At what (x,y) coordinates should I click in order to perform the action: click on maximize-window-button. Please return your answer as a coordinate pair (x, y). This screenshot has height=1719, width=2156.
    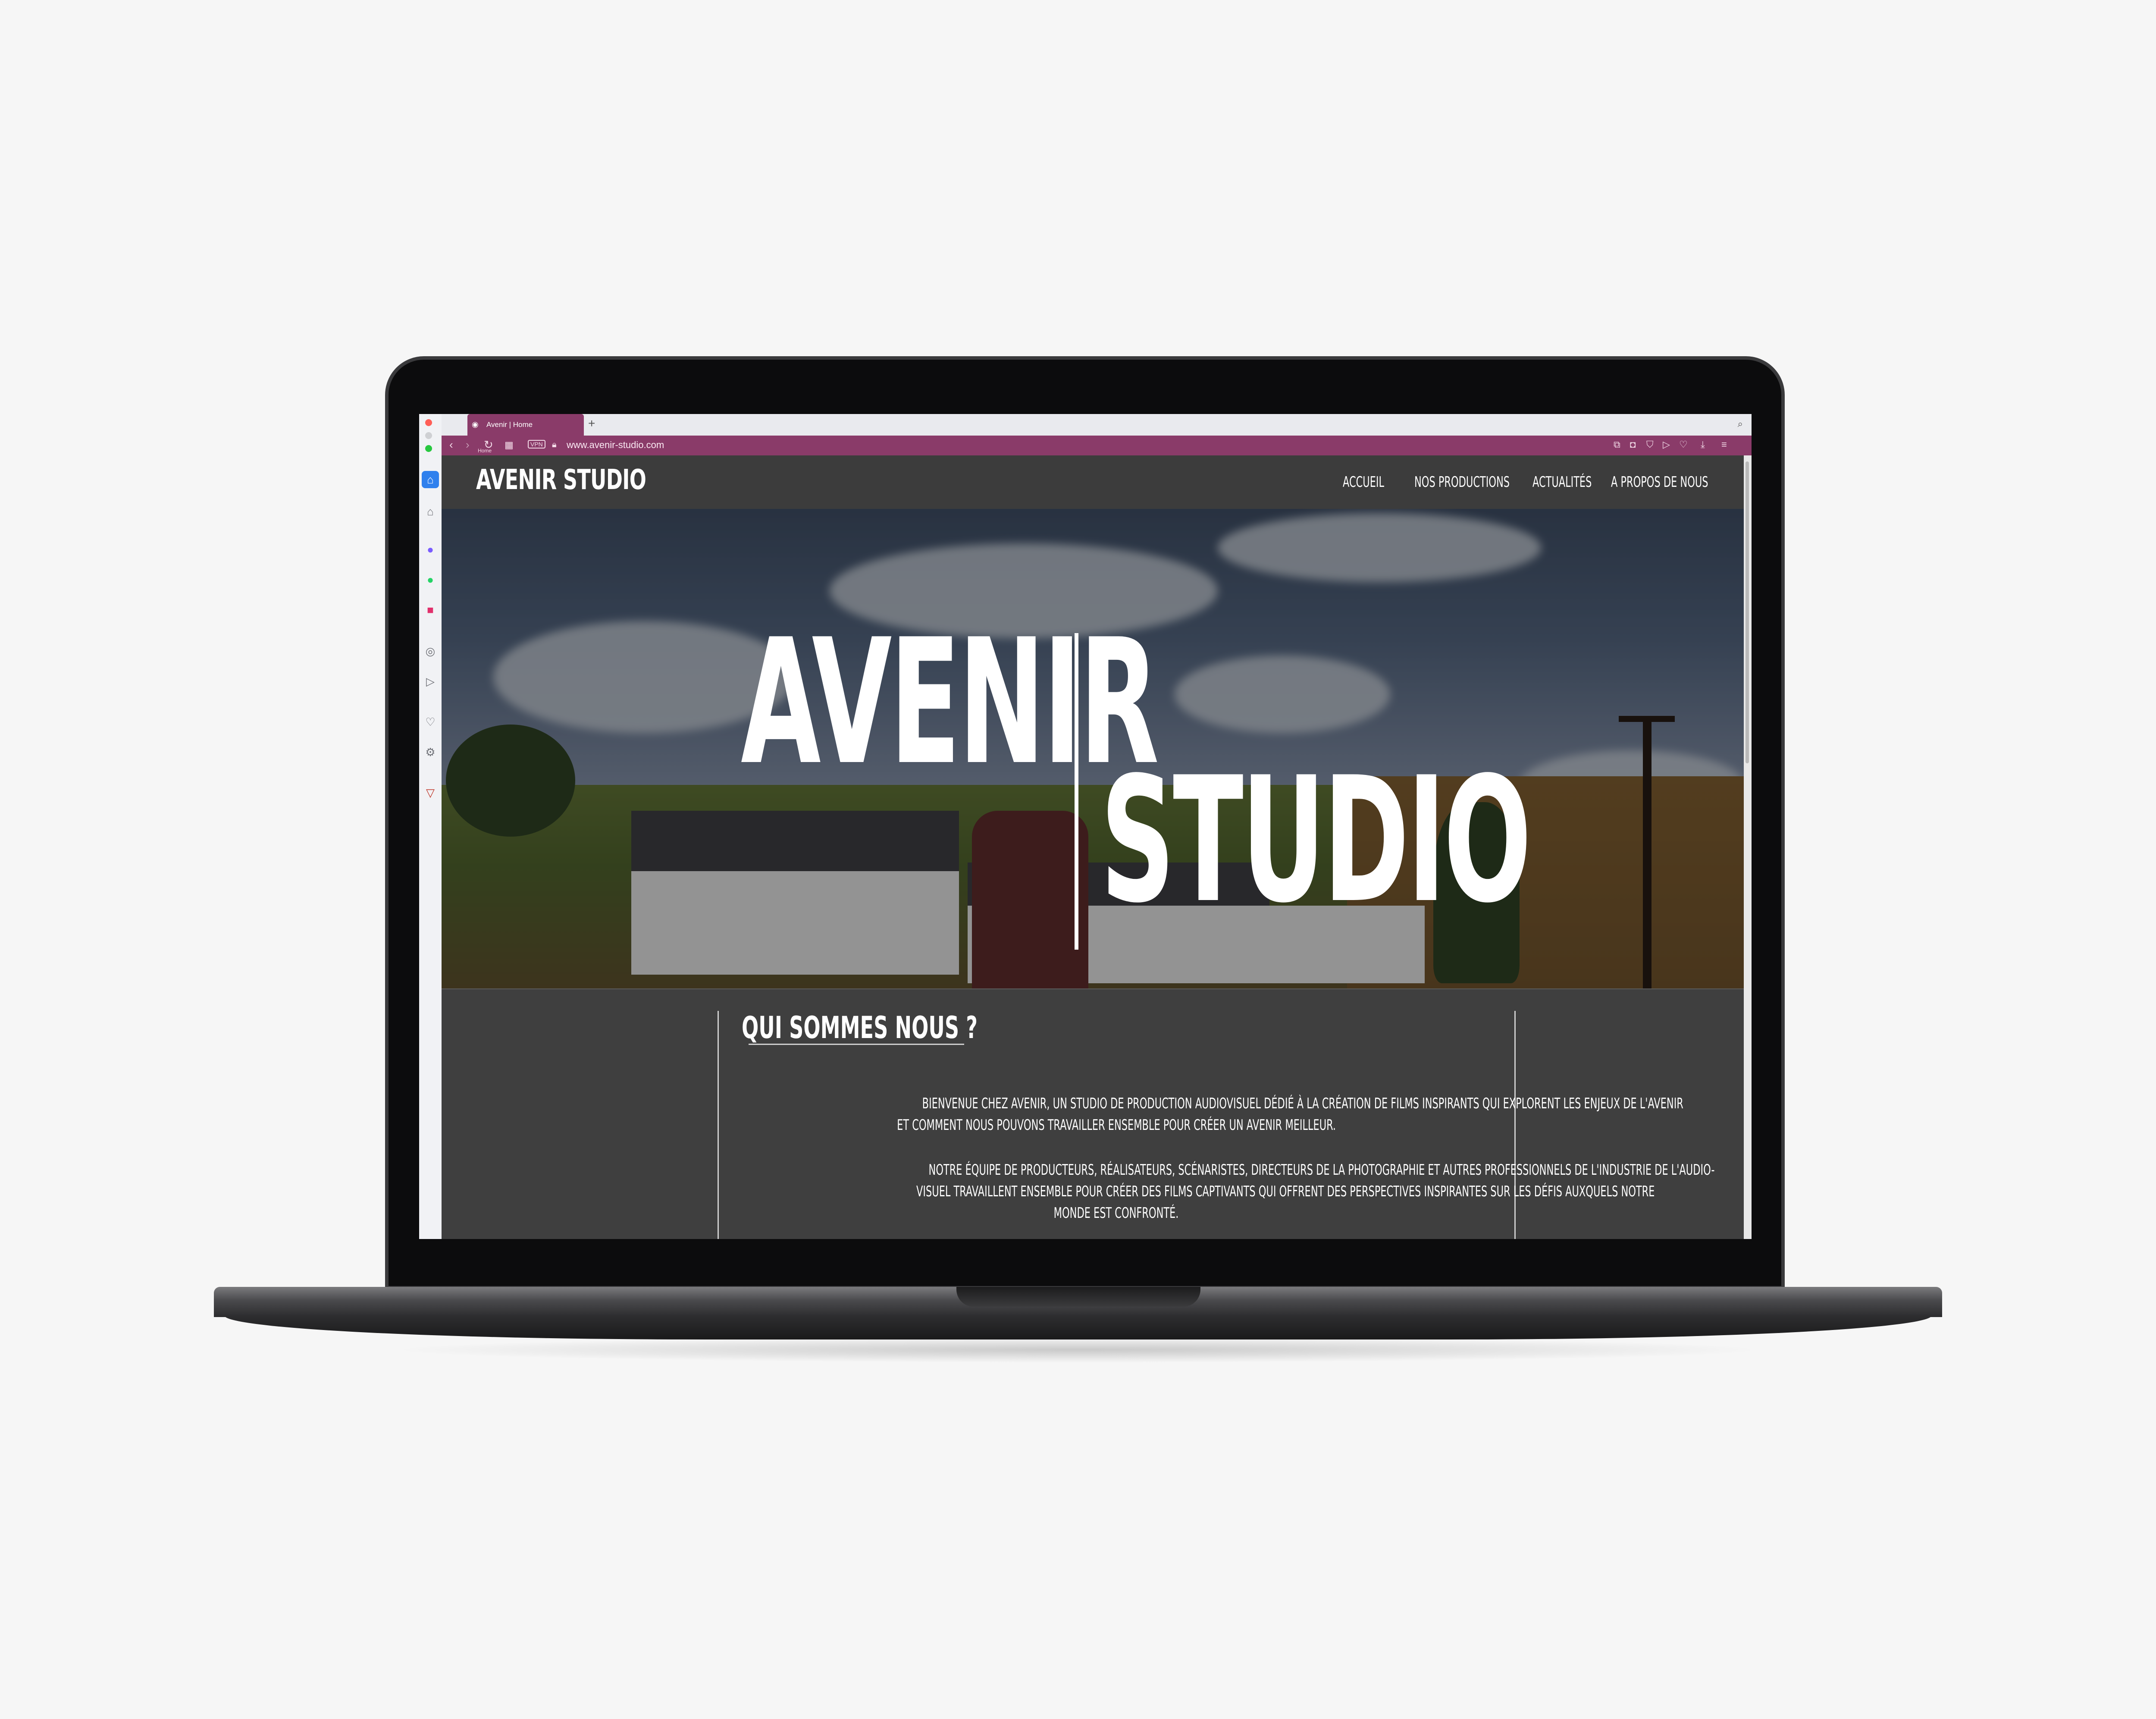
    Looking at the image, I should click on (428, 448).